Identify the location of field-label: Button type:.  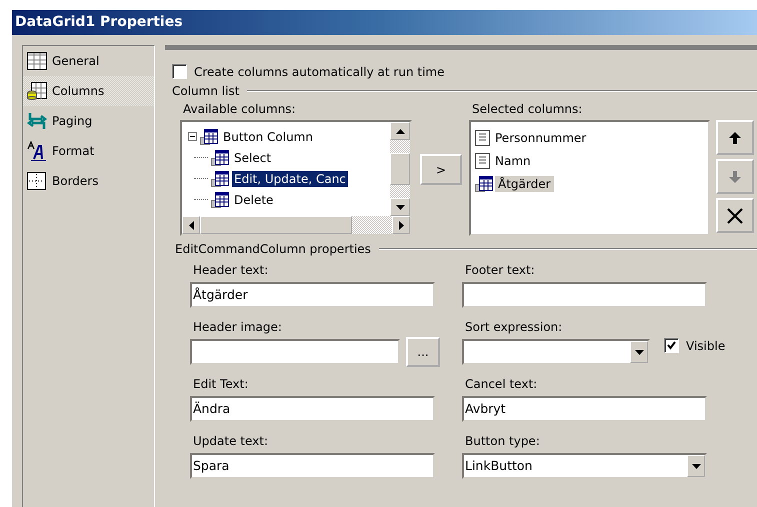
(503, 442).